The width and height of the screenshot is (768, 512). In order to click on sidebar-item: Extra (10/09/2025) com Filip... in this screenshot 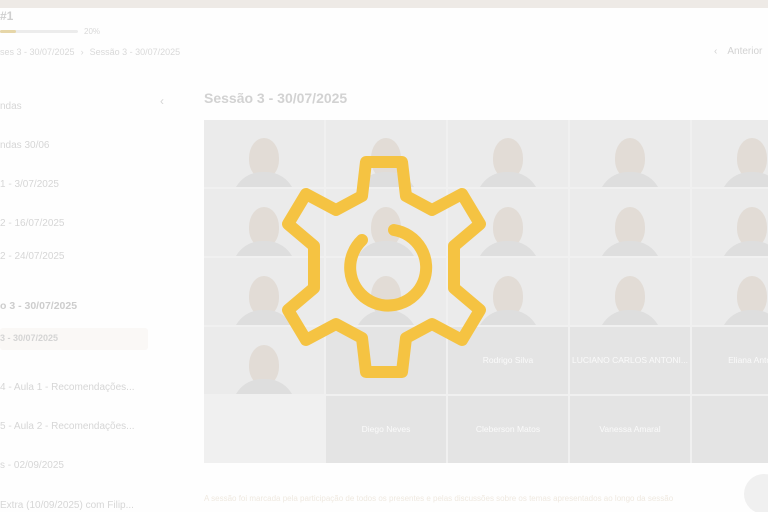, I will do `click(67, 505)`.